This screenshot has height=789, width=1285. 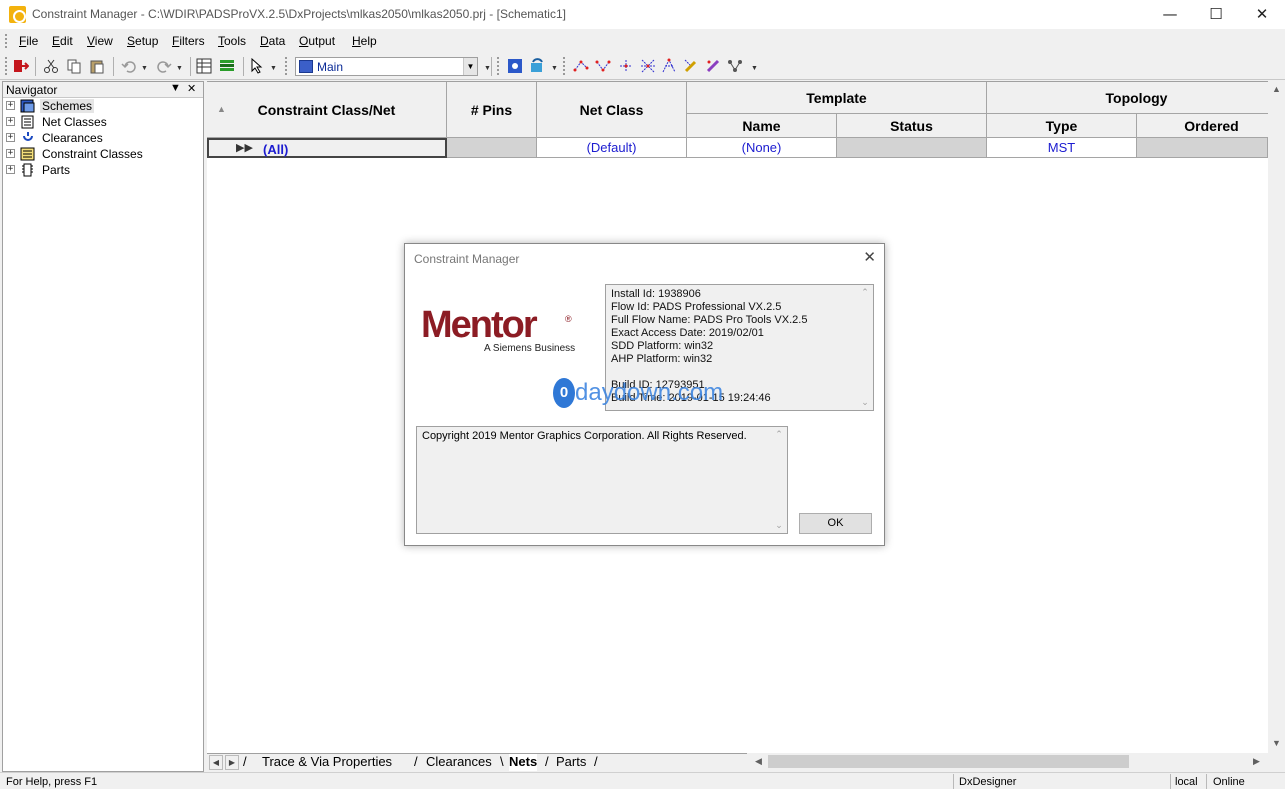 I want to click on status-separator, so click(x=1170, y=781).